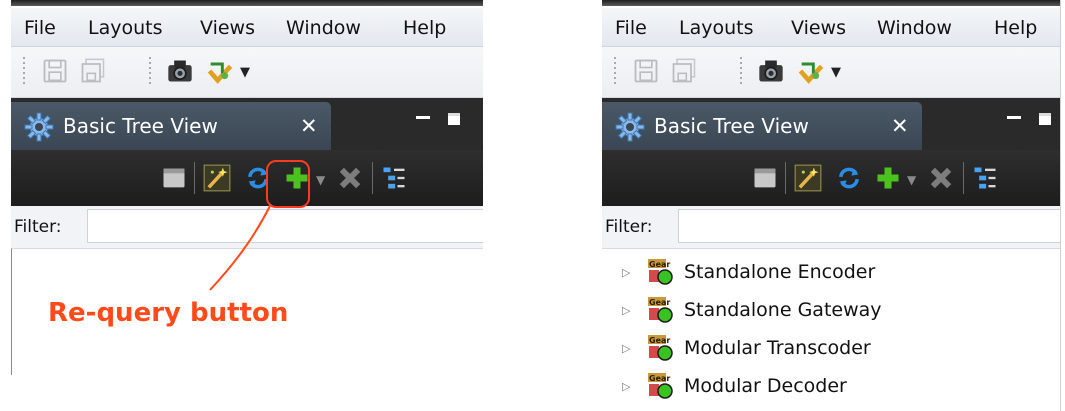  What do you see at coordinates (911, 180) in the screenshot?
I see `dropdown-icon: ▼` at bounding box center [911, 180].